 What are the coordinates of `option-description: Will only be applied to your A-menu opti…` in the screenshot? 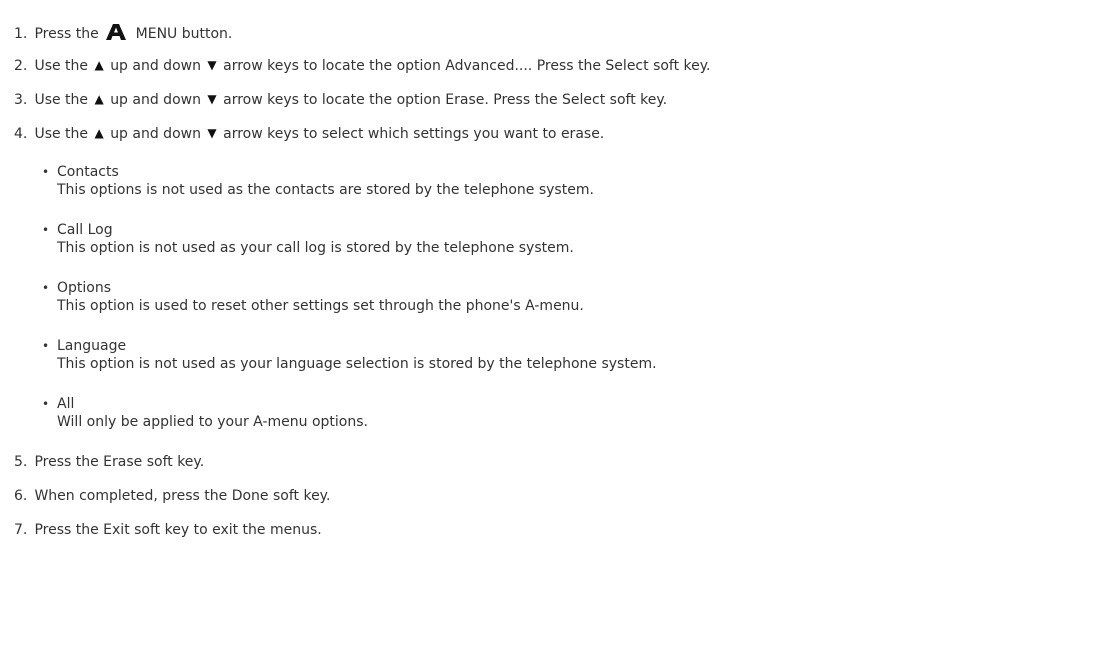 It's located at (212, 422).